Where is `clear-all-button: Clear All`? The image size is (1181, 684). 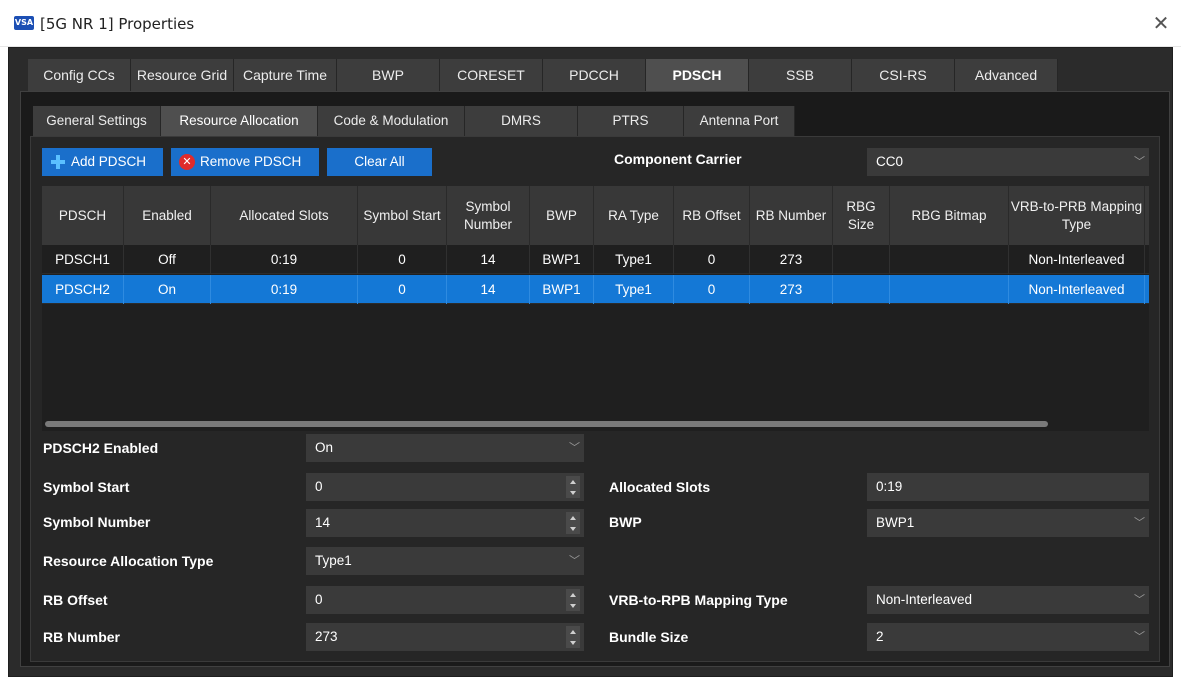 clear-all-button: Clear All is located at coordinates (379, 162).